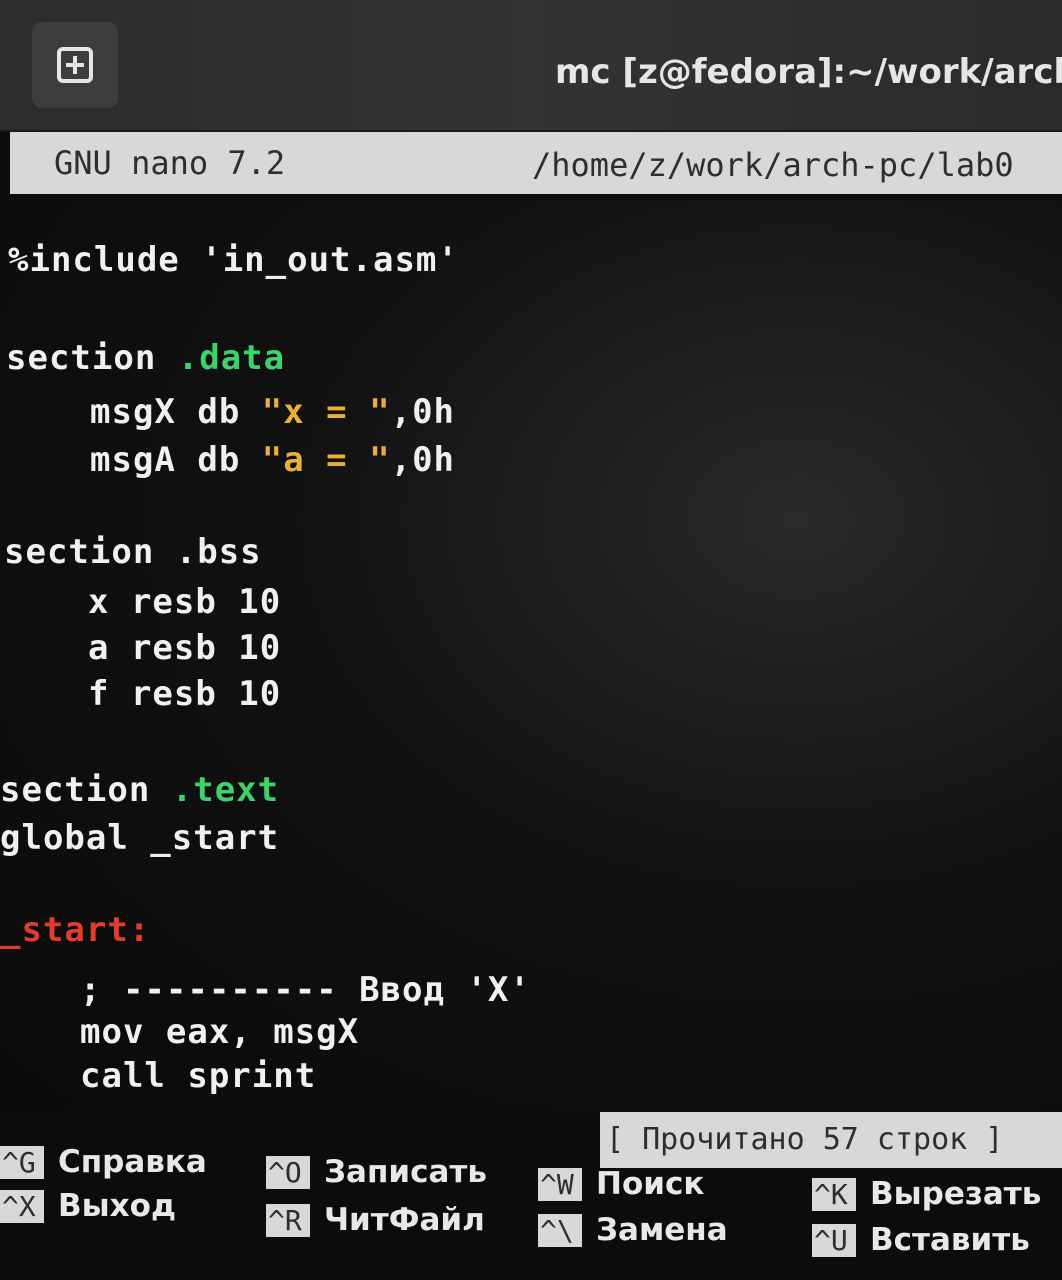 The height and width of the screenshot is (1280, 1062). Describe the element at coordinates (834, 1240) in the screenshot. I see `shortcut-key: ^U` at that location.